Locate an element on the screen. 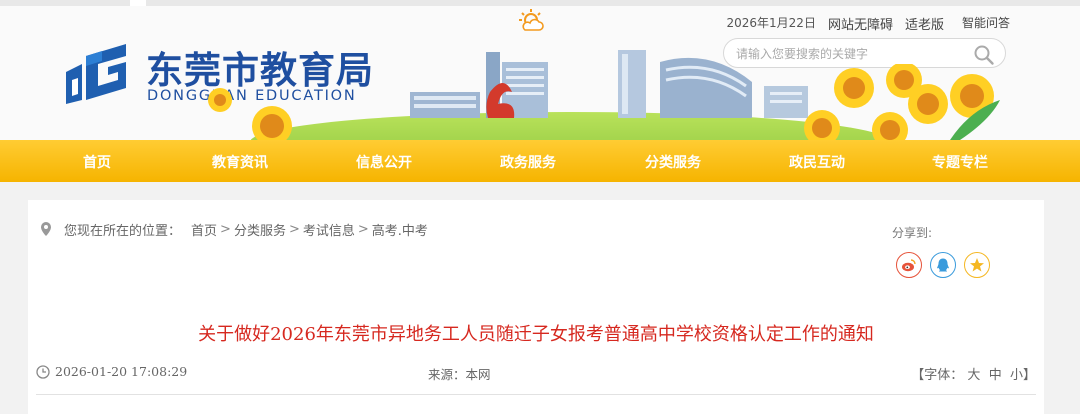  meta-divider is located at coordinates (536, 394).